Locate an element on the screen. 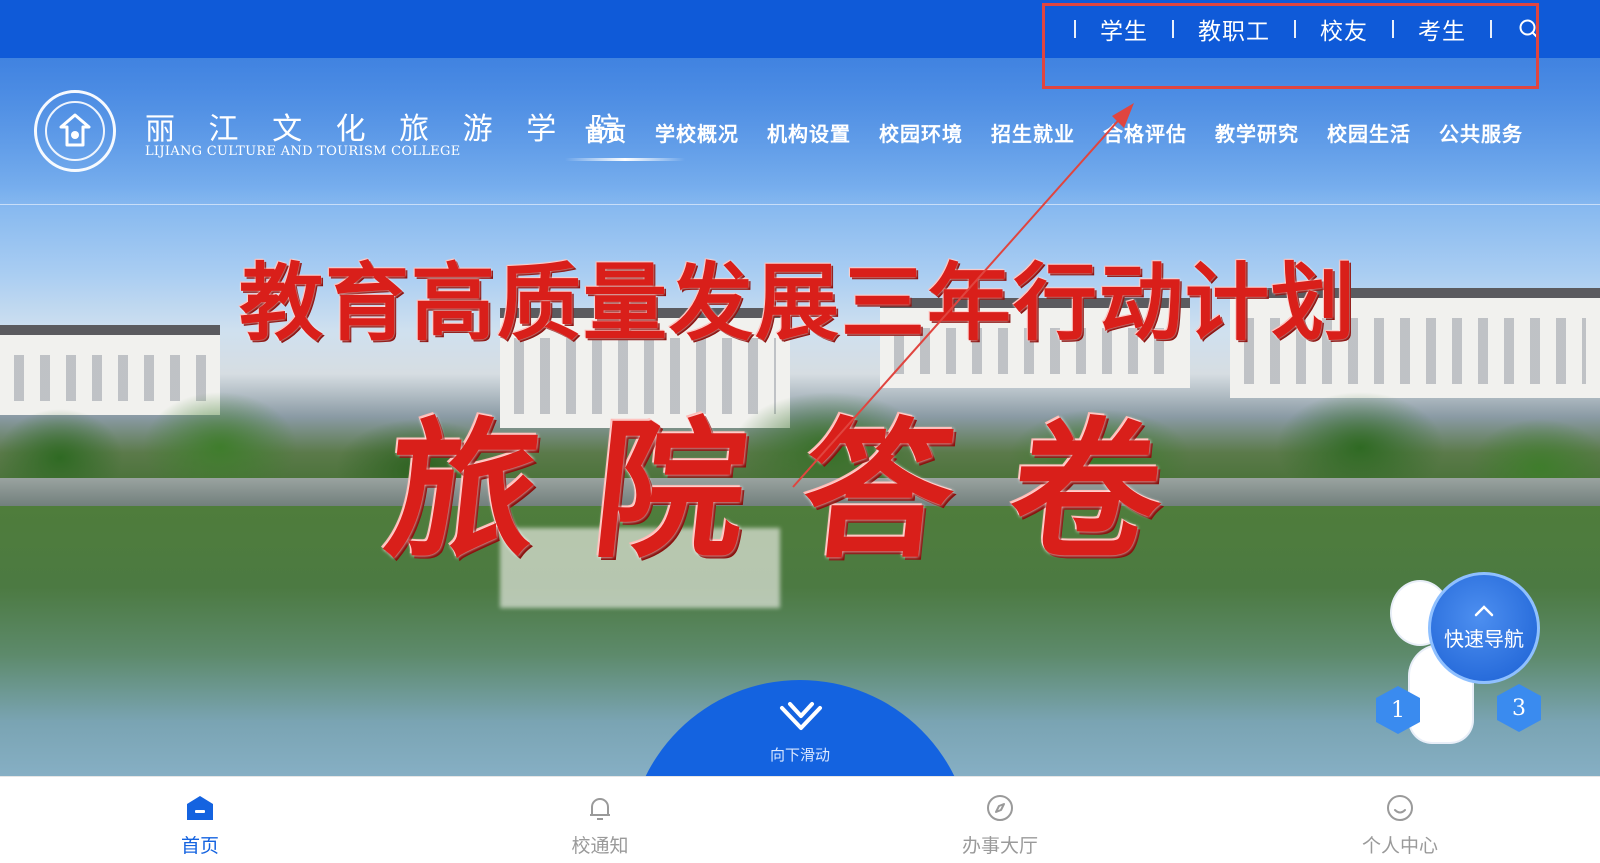  nav-item-teaching-research: 教学研究 is located at coordinates (1257, 132).